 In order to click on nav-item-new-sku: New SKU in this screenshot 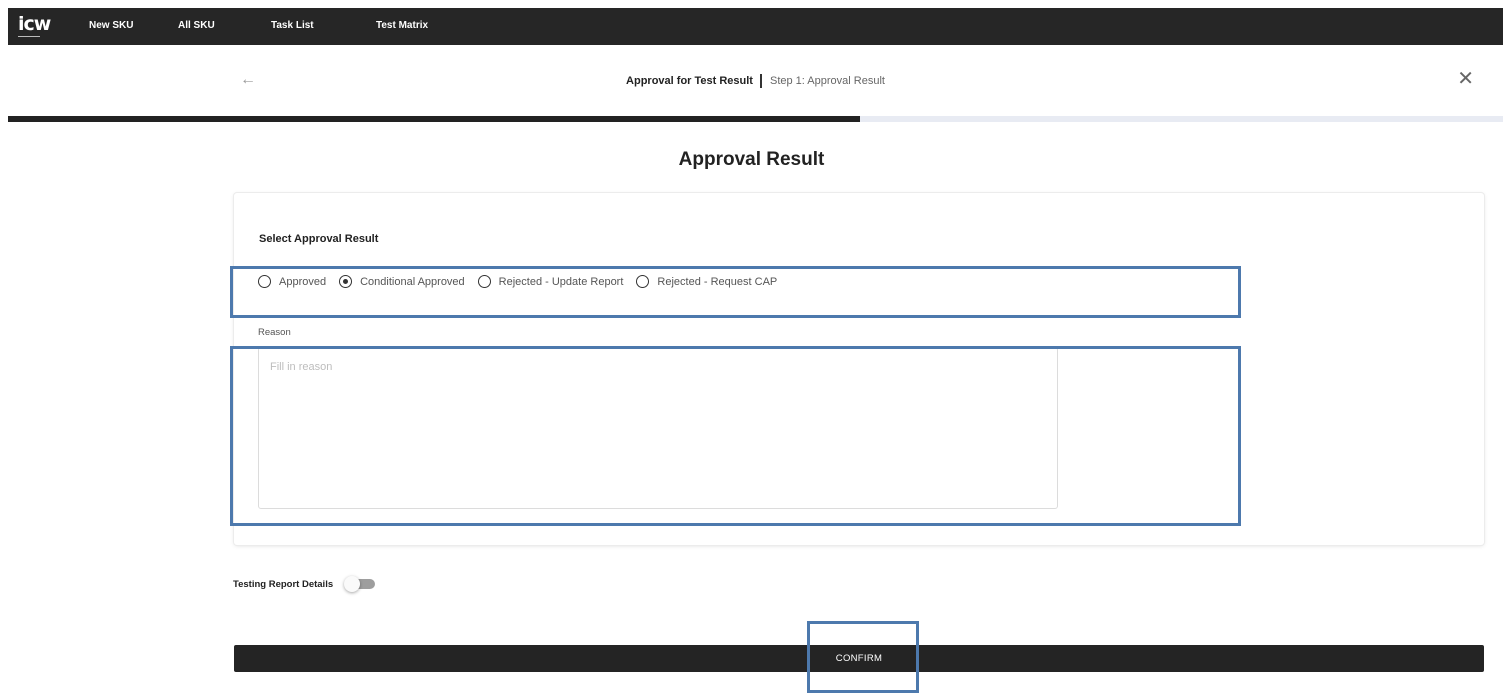, I will do `click(111, 25)`.